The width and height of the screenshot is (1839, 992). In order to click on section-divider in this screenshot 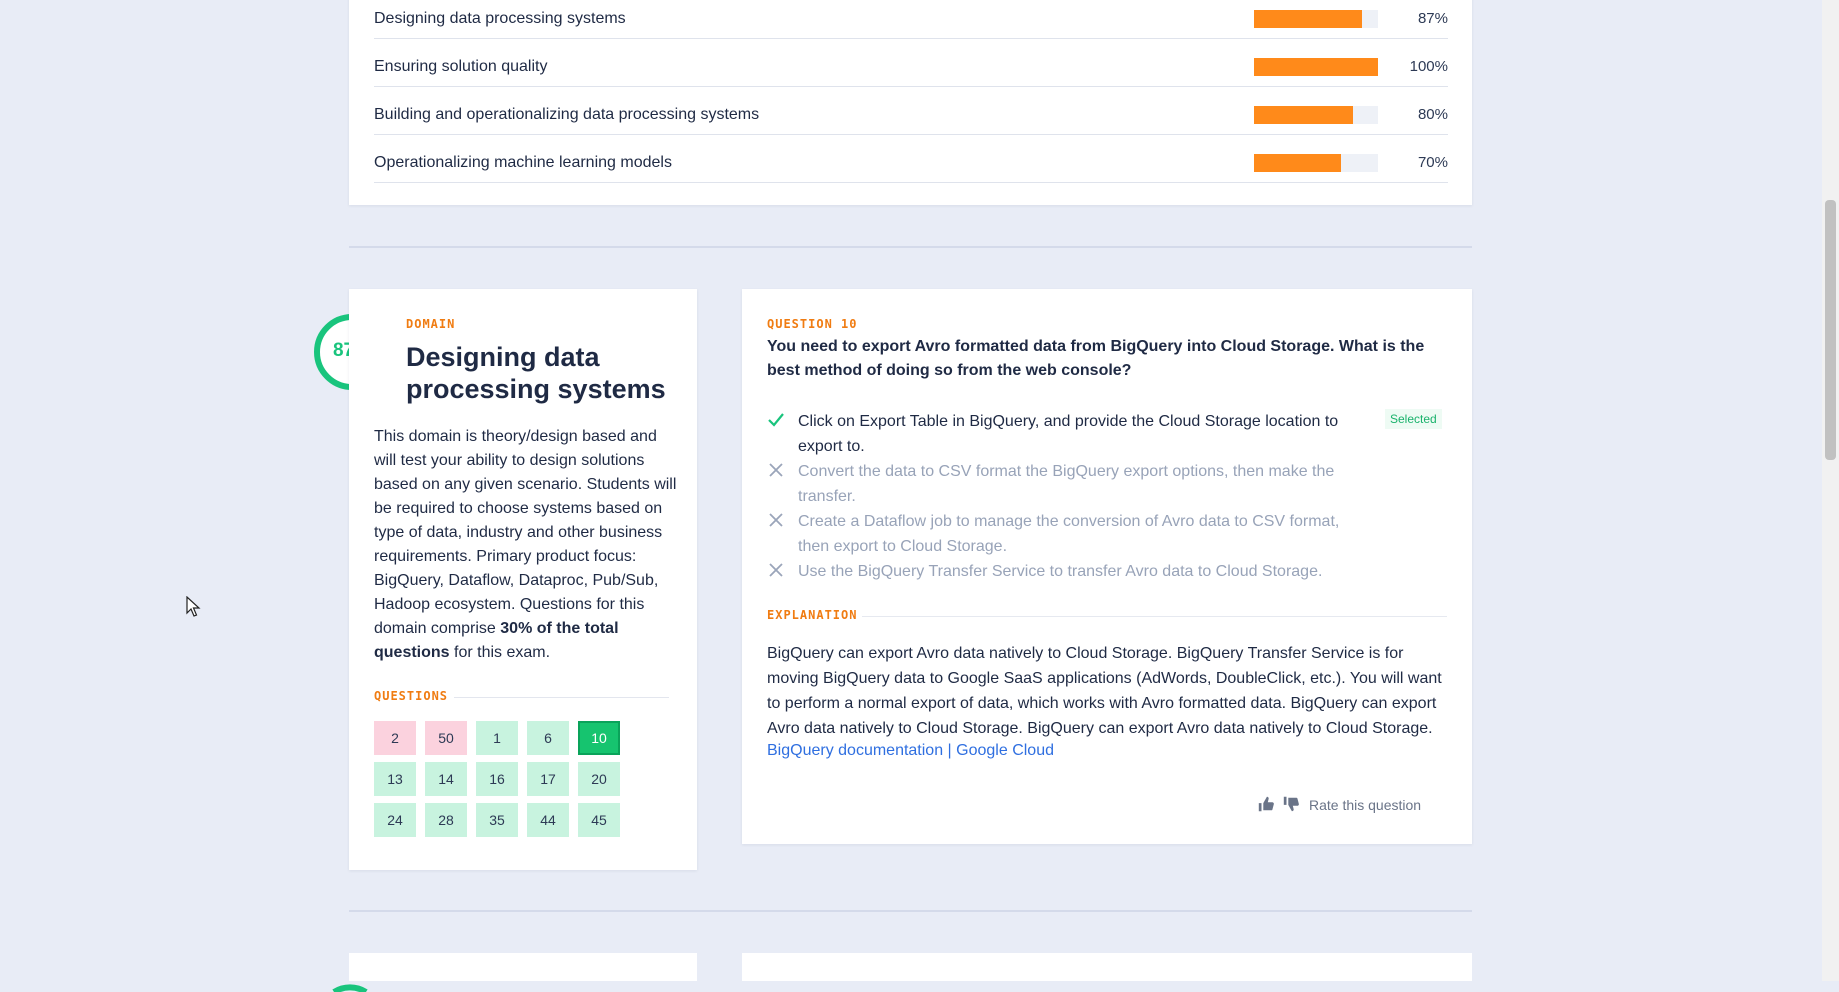, I will do `click(910, 247)`.